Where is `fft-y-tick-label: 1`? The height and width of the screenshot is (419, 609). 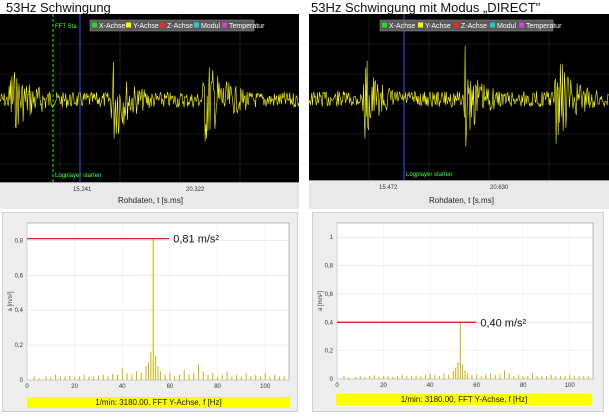 fft-y-tick-label: 1 is located at coordinates (332, 238).